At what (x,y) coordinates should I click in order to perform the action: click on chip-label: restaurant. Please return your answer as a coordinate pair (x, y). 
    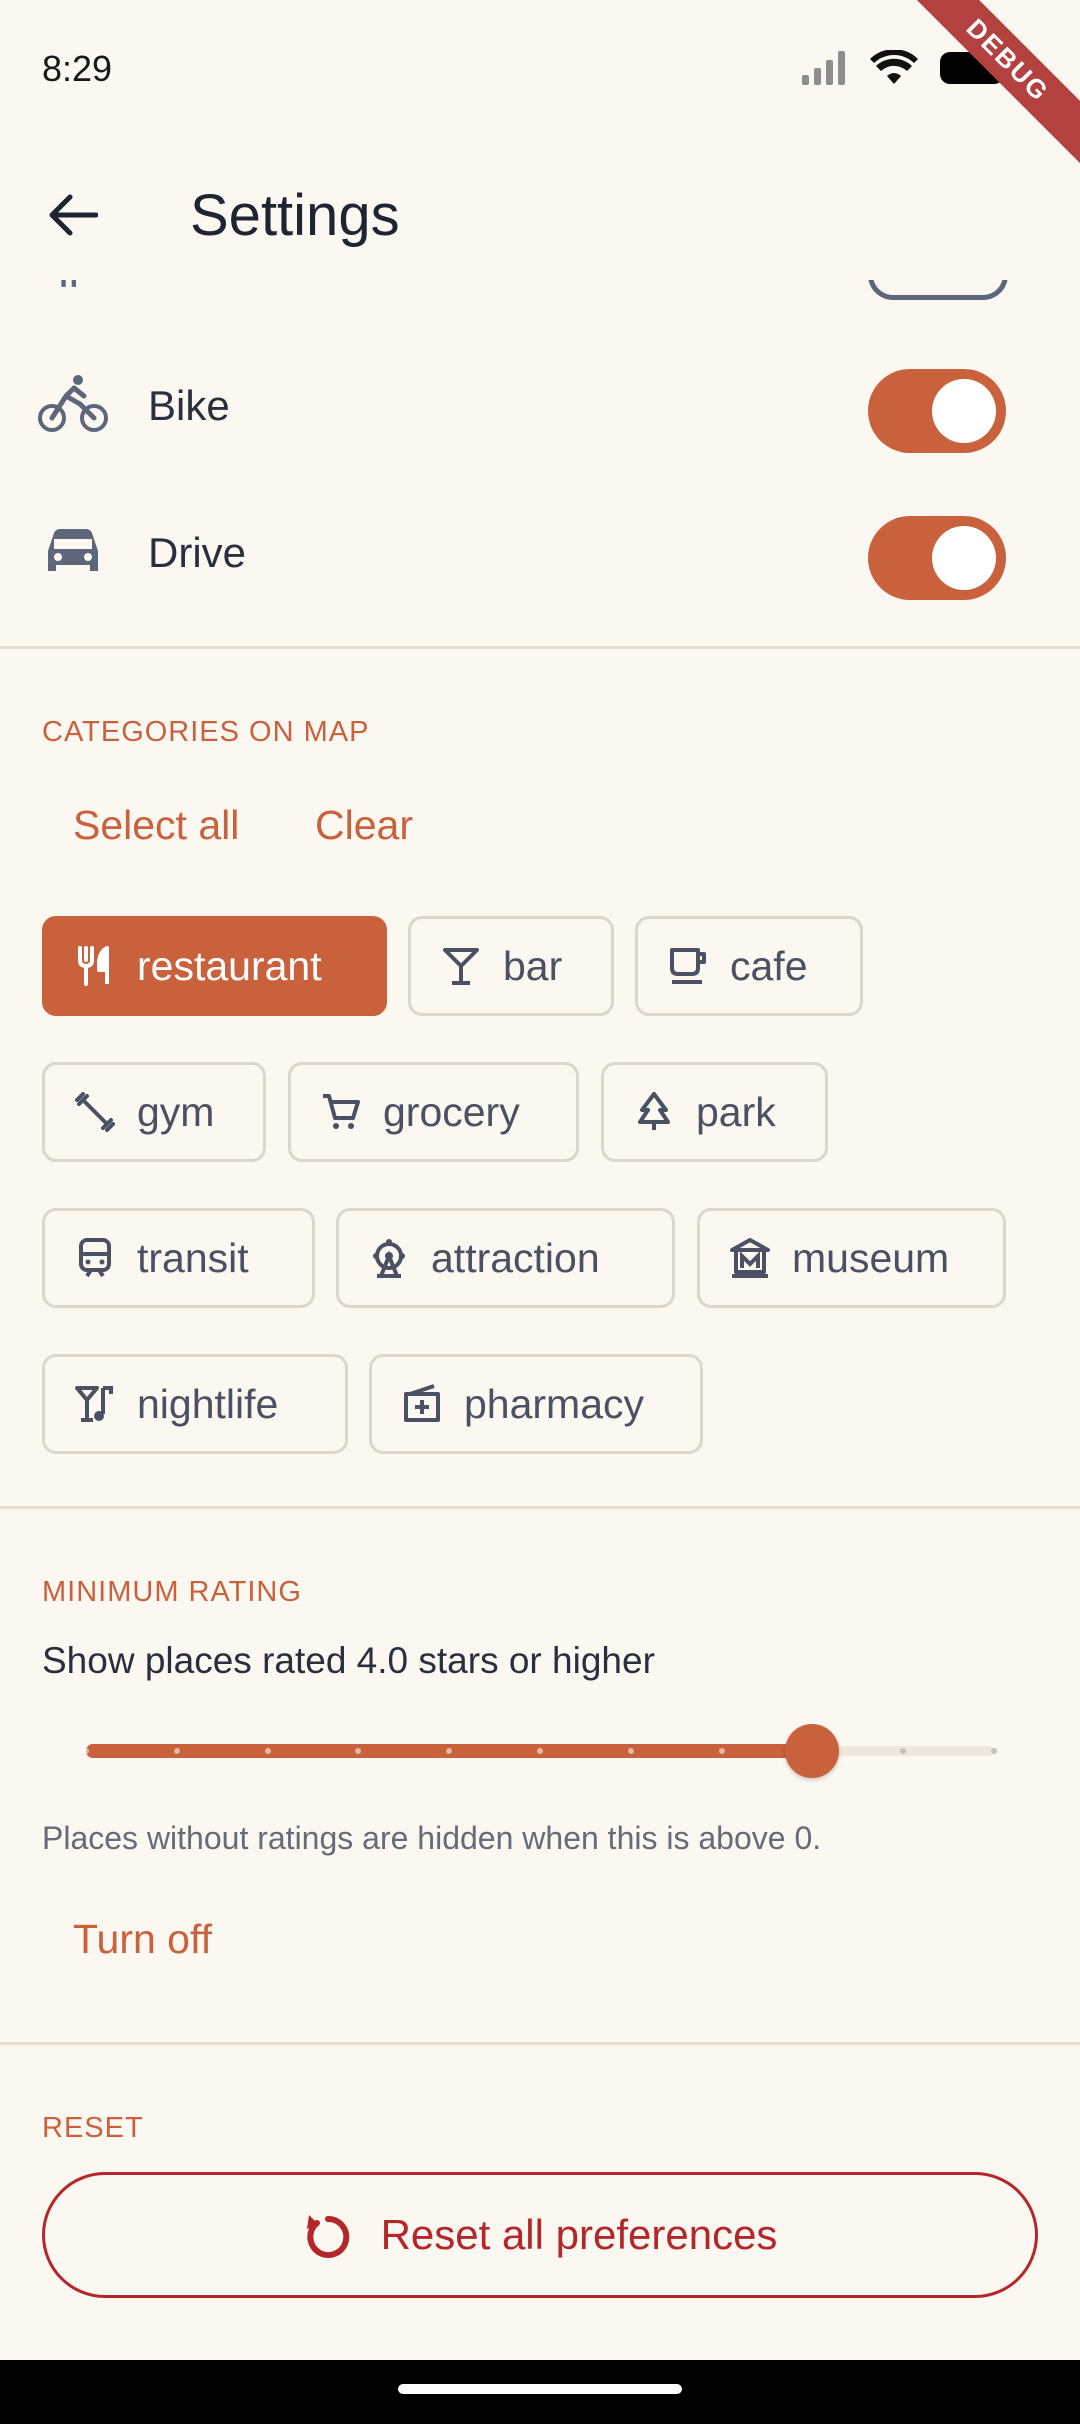
    Looking at the image, I should click on (229, 965).